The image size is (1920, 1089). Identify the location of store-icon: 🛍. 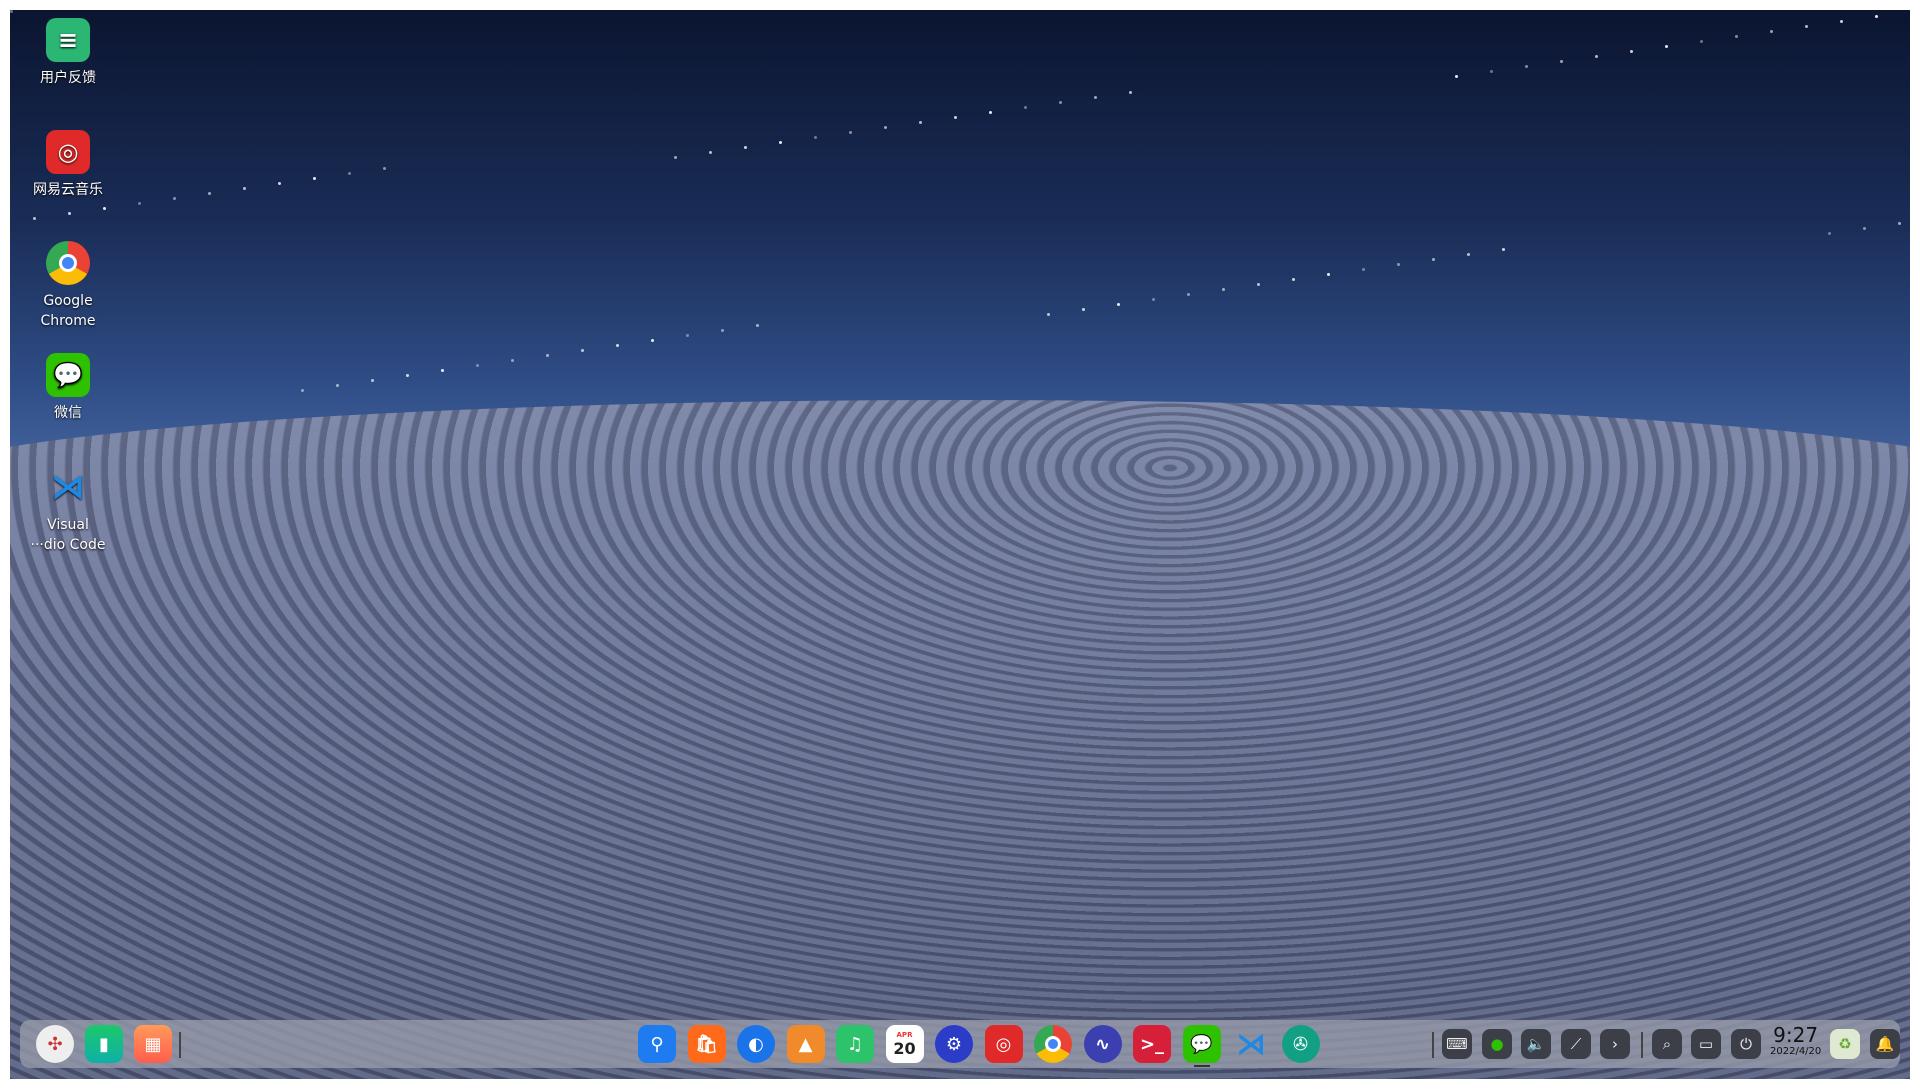
(706, 1044).